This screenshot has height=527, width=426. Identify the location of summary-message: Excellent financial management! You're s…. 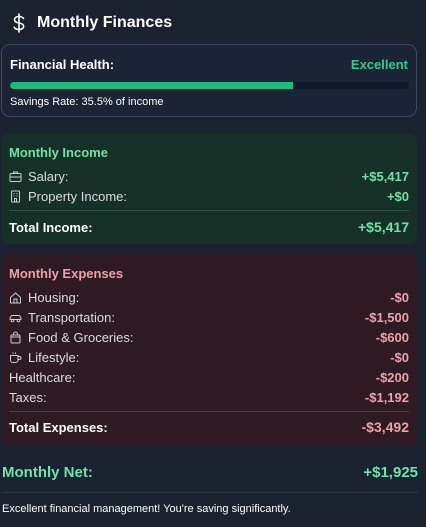
(146, 509).